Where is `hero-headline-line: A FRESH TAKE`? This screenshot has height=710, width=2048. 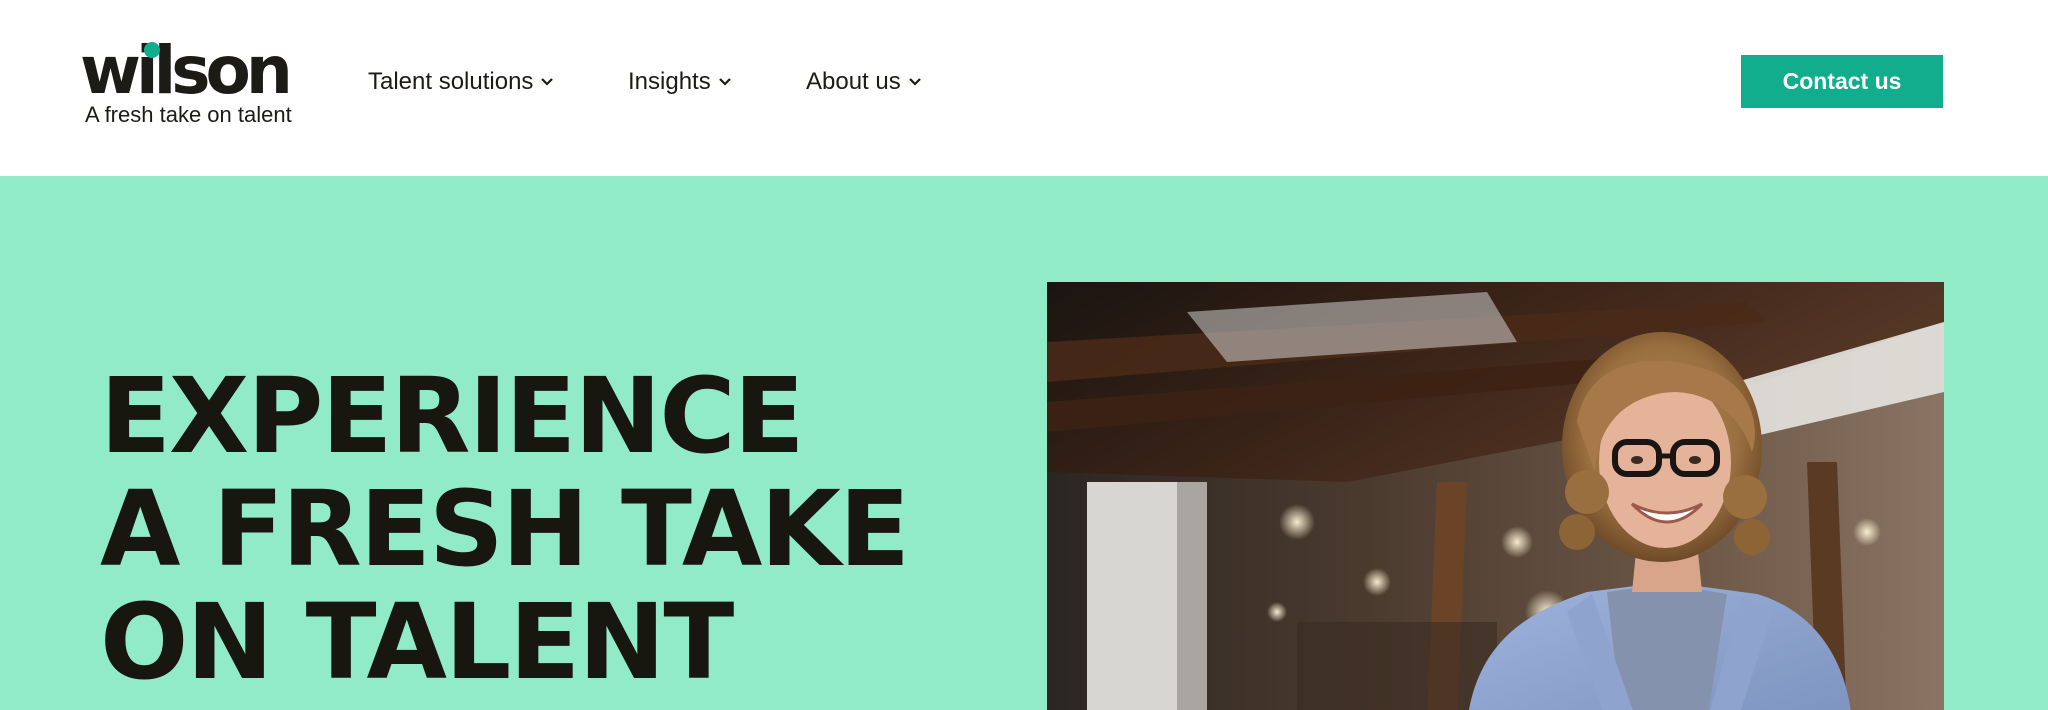 hero-headline-line: A FRESH TAKE is located at coordinates (505, 529).